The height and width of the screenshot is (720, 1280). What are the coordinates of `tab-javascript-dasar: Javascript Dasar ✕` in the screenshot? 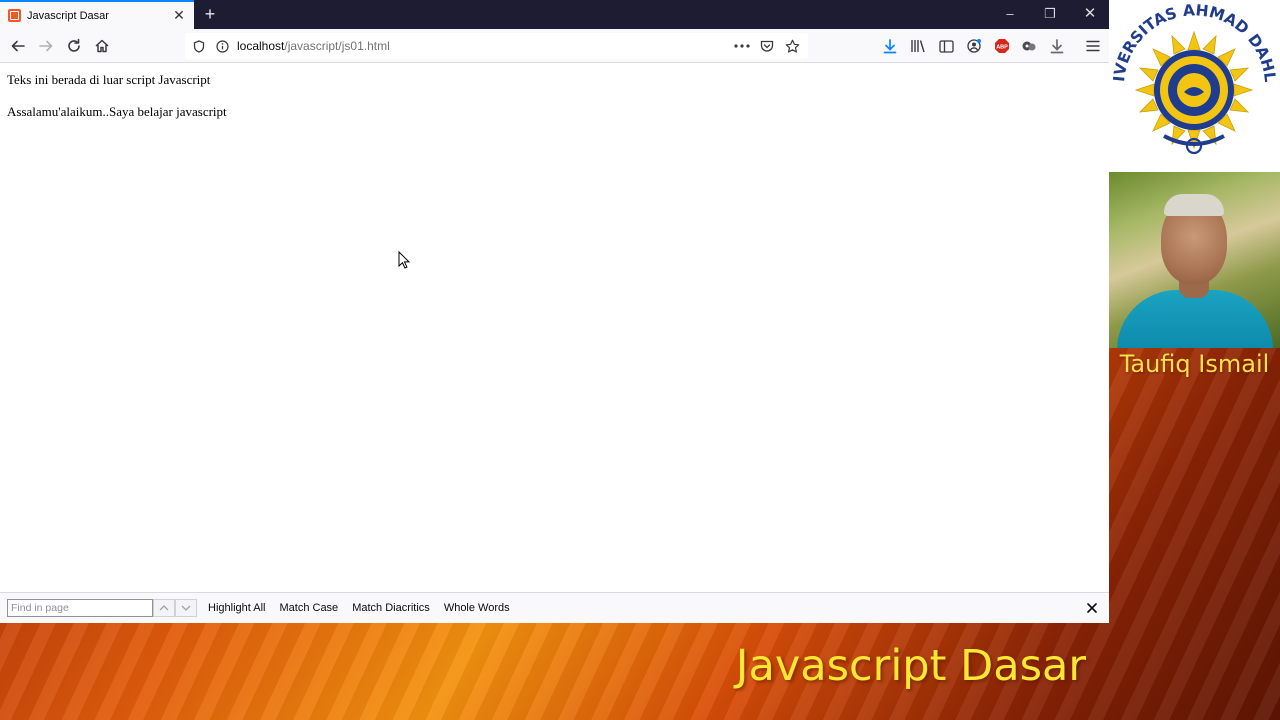 It's located at (97, 14).